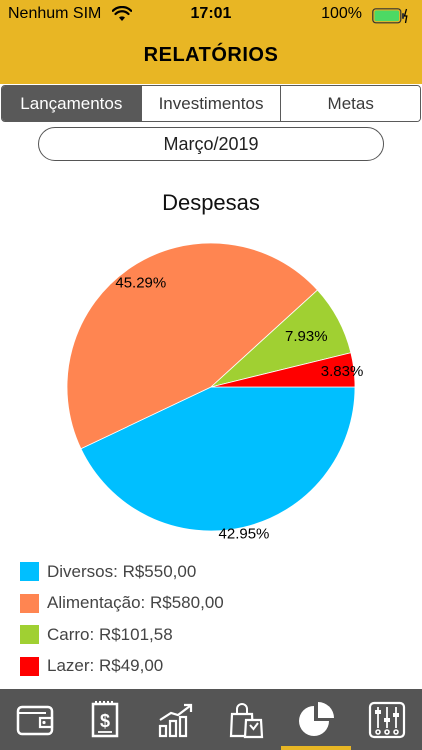  What do you see at coordinates (350, 103) in the screenshot?
I see `segment-metas: Metas` at bounding box center [350, 103].